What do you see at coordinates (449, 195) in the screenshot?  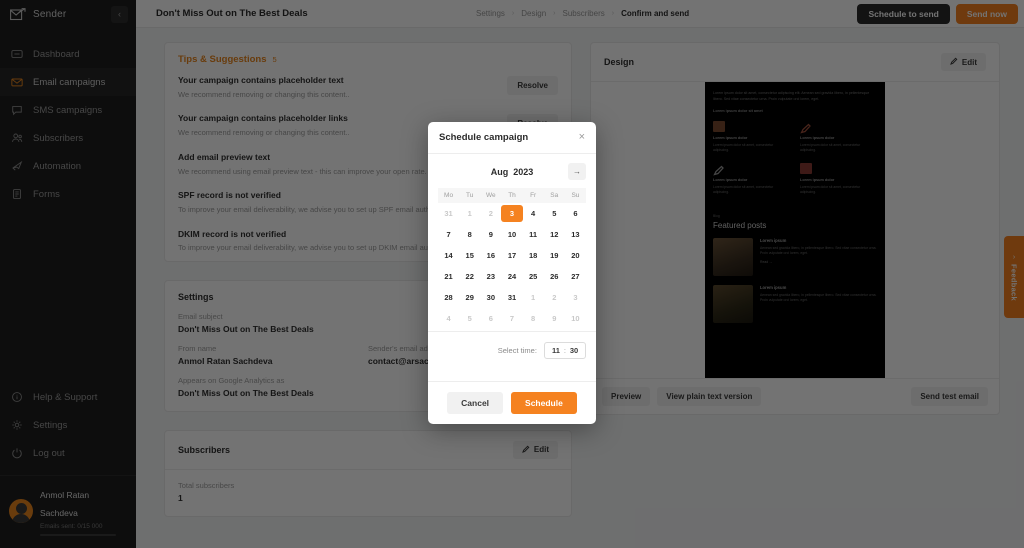 I see `weekday-header: Mo` at bounding box center [449, 195].